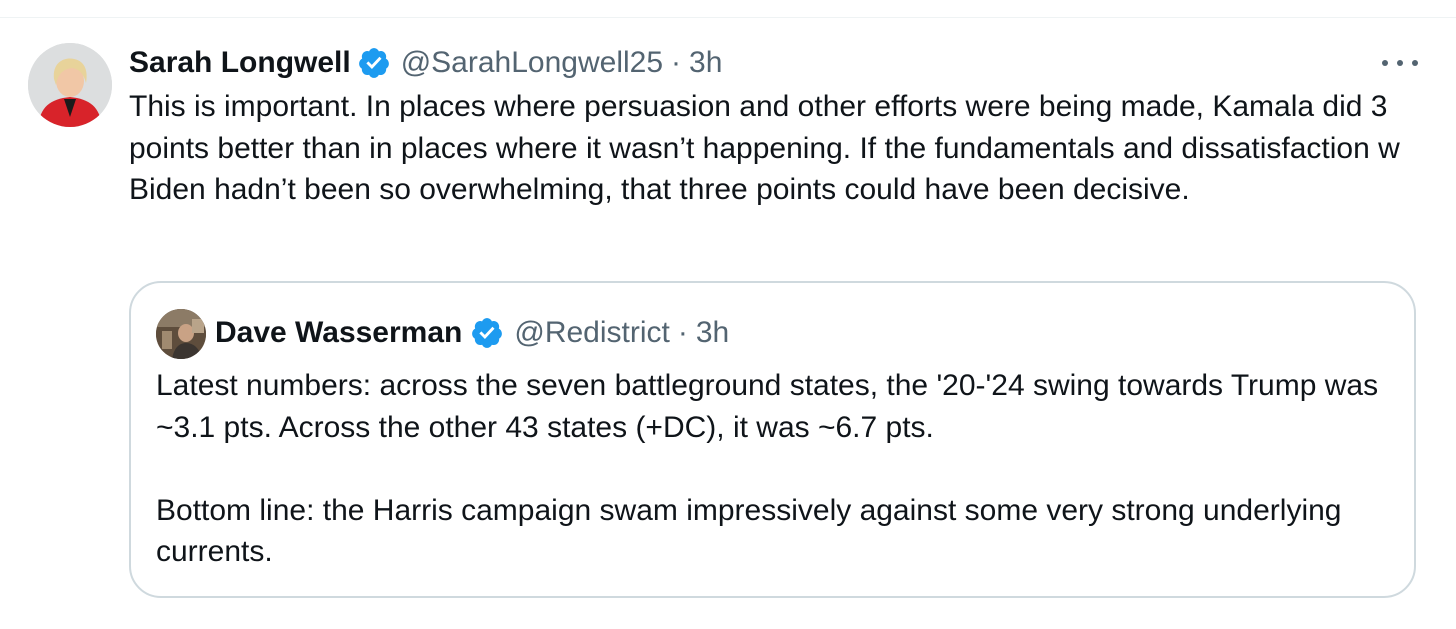 This screenshot has height=629, width=1456. What do you see at coordinates (591, 333) in the screenshot?
I see `quoted-author-handle: @Redistrict` at bounding box center [591, 333].